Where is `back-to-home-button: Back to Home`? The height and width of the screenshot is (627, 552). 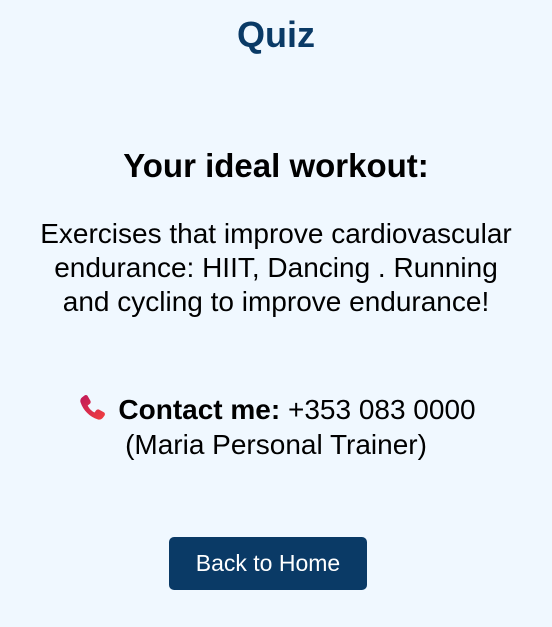 back-to-home-button: Back to Home is located at coordinates (268, 563).